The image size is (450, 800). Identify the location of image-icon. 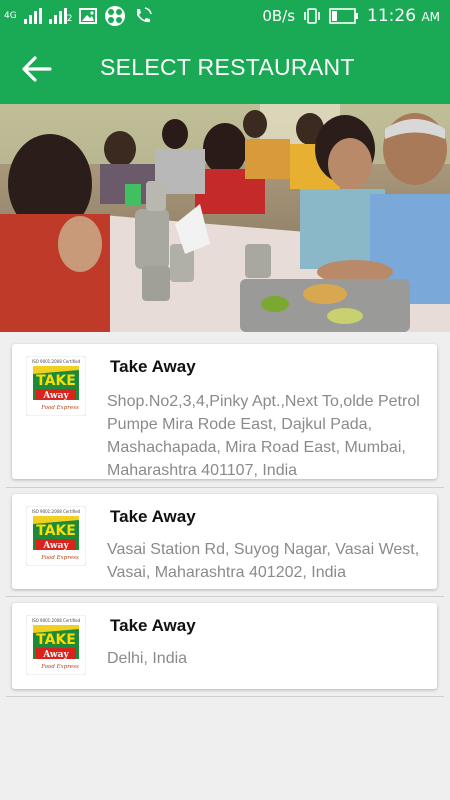
(88, 16).